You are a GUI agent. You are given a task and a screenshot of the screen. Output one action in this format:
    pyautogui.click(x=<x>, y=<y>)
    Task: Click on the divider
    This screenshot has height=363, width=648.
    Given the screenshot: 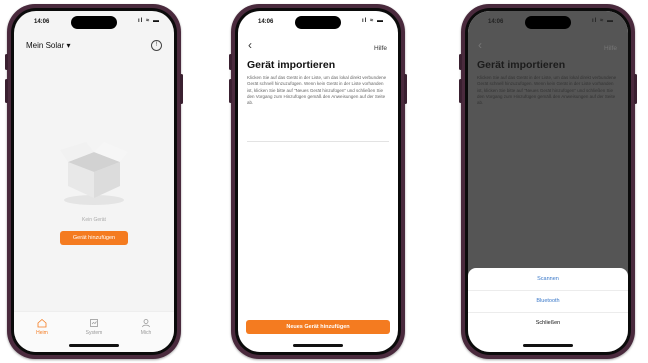 What is the action you would take?
    pyautogui.click(x=318, y=141)
    